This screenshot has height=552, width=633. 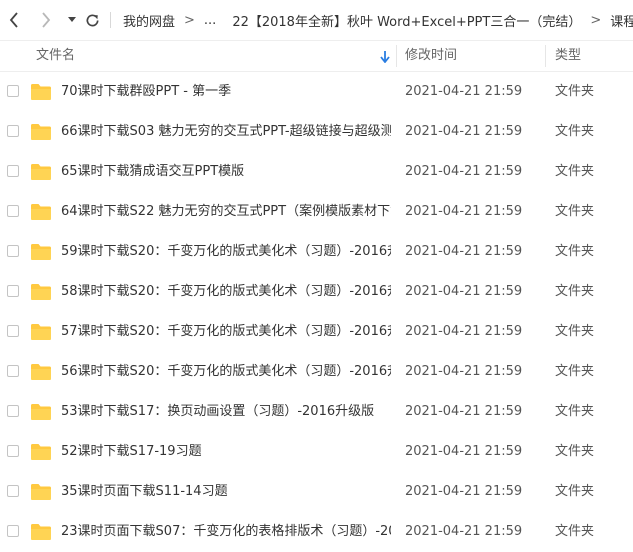 What do you see at coordinates (431, 56) in the screenshot?
I see `column-header-modified: 修改时间` at bounding box center [431, 56].